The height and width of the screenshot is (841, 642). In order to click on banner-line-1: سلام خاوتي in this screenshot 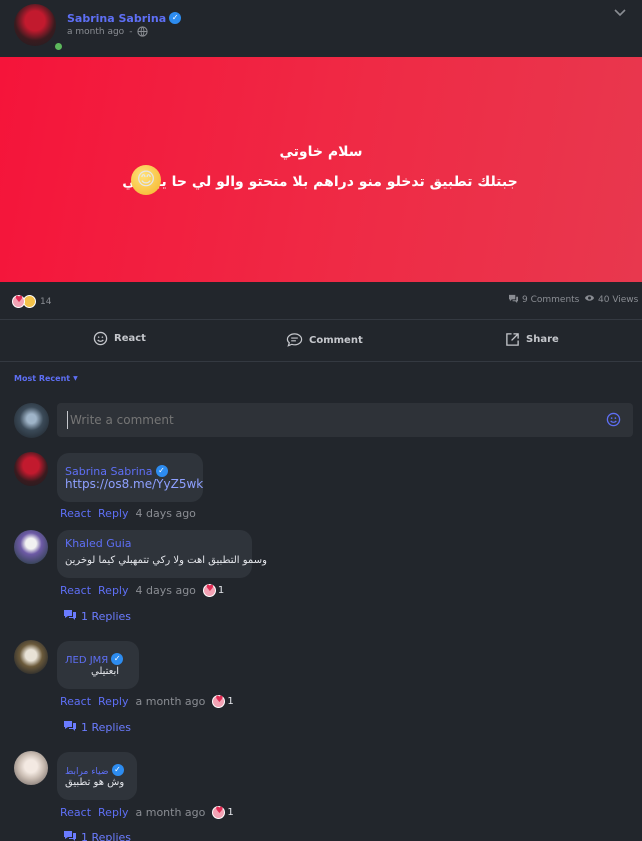, I will do `click(321, 152)`.